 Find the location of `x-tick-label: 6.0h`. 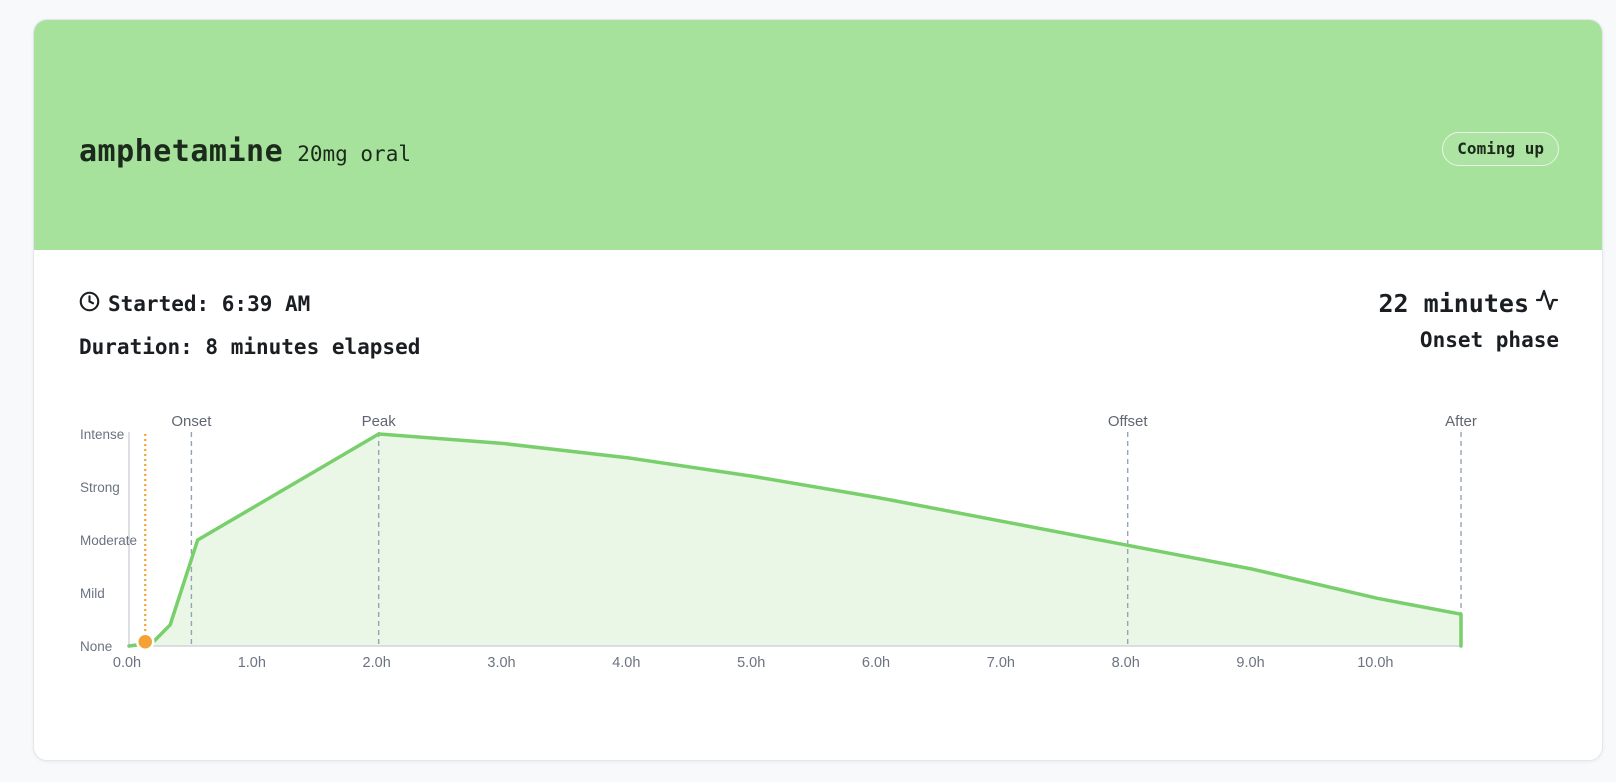

x-tick-label: 6.0h is located at coordinates (876, 663).